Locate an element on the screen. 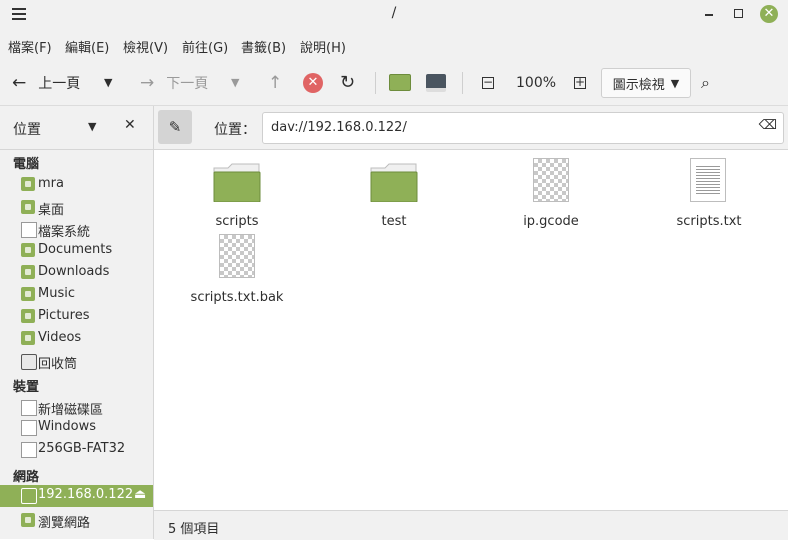  arrow-up-icon: ↑ is located at coordinates (275, 82).